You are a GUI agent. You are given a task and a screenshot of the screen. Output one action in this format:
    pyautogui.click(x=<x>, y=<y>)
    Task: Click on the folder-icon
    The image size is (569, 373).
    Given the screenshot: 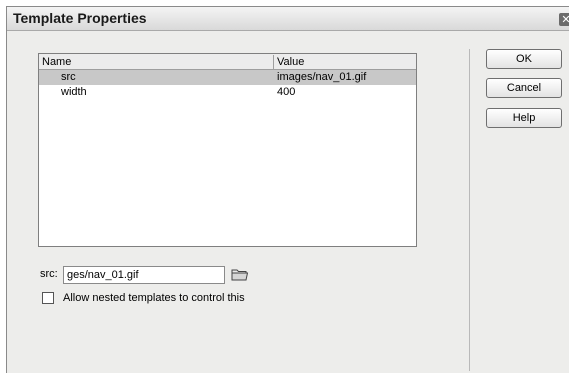 What is the action you would take?
    pyautogui.click(x=240, y=274)
    